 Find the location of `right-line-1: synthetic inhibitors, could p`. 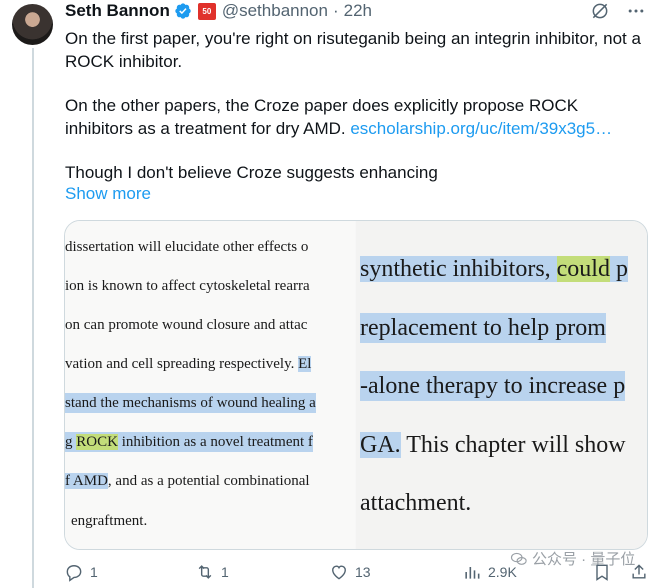

right-line-1: synthetic inhibitors, could p is located at coordinates (494, 269).